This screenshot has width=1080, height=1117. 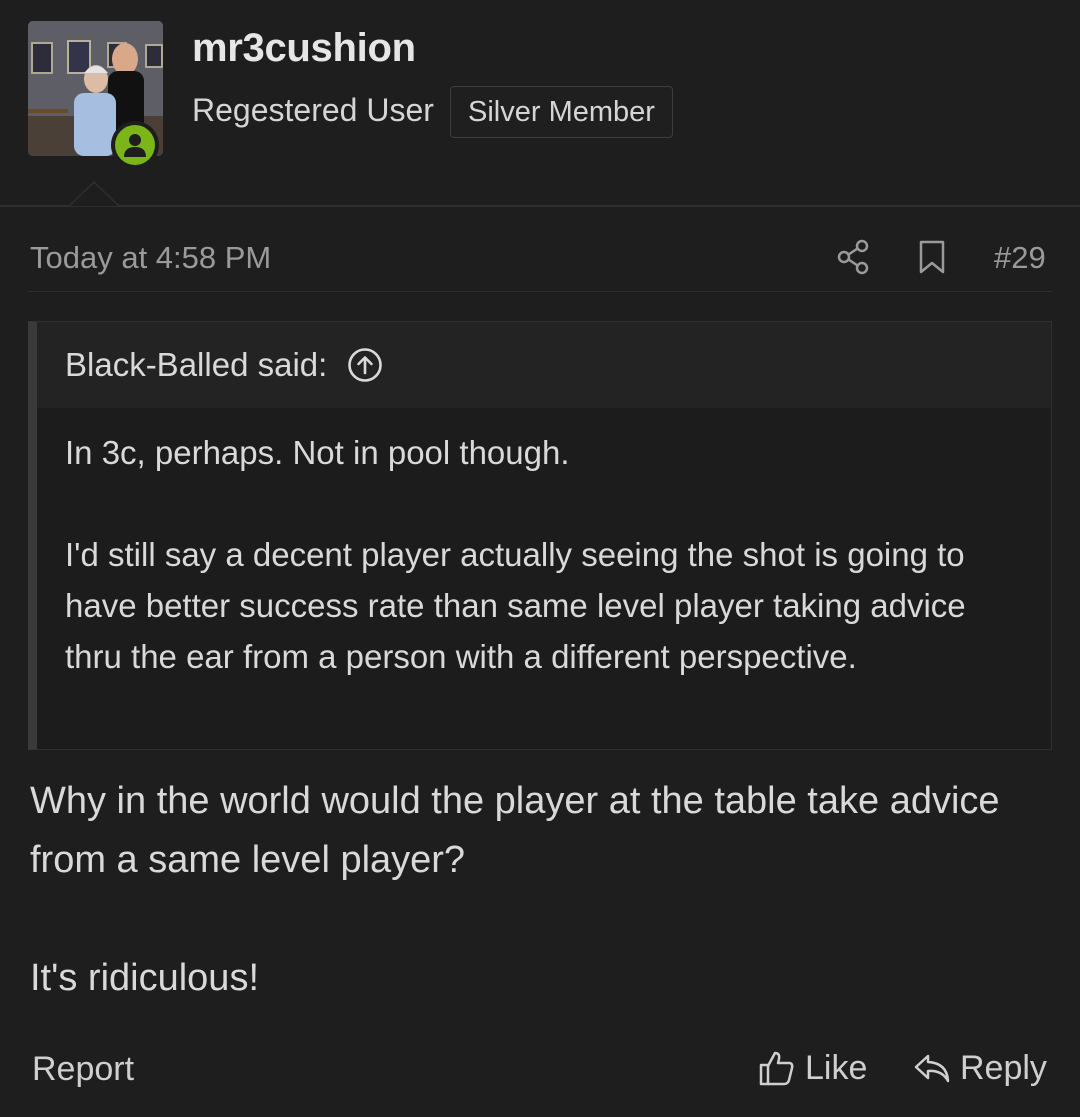 I want to click on share-button, so click(x=854, y=257).